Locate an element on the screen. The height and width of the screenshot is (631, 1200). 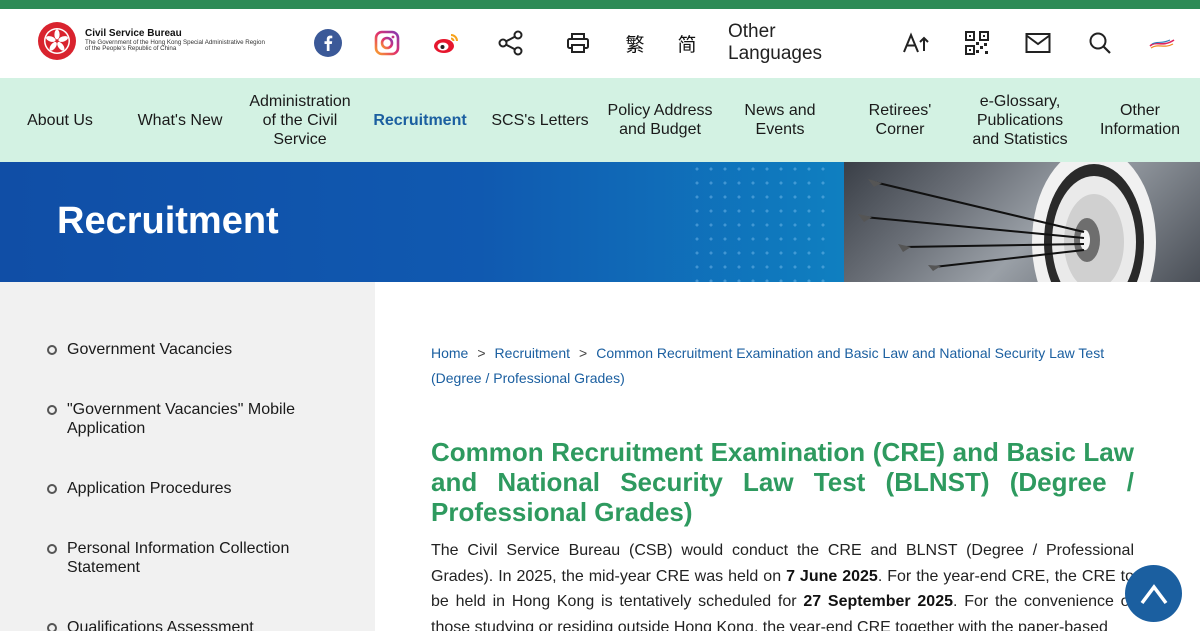
sidebar-item-government-vacancies: Government Vacancies is located at coordinates (187, 349).